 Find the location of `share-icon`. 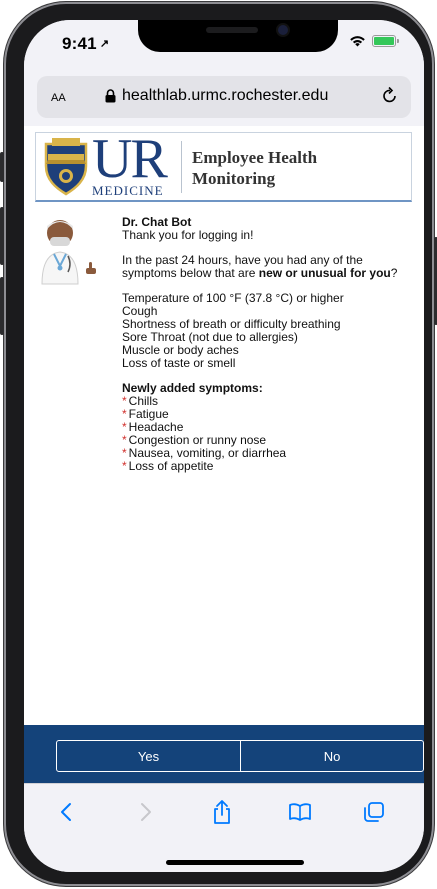

share-icon is located at coordinates (222, 812).